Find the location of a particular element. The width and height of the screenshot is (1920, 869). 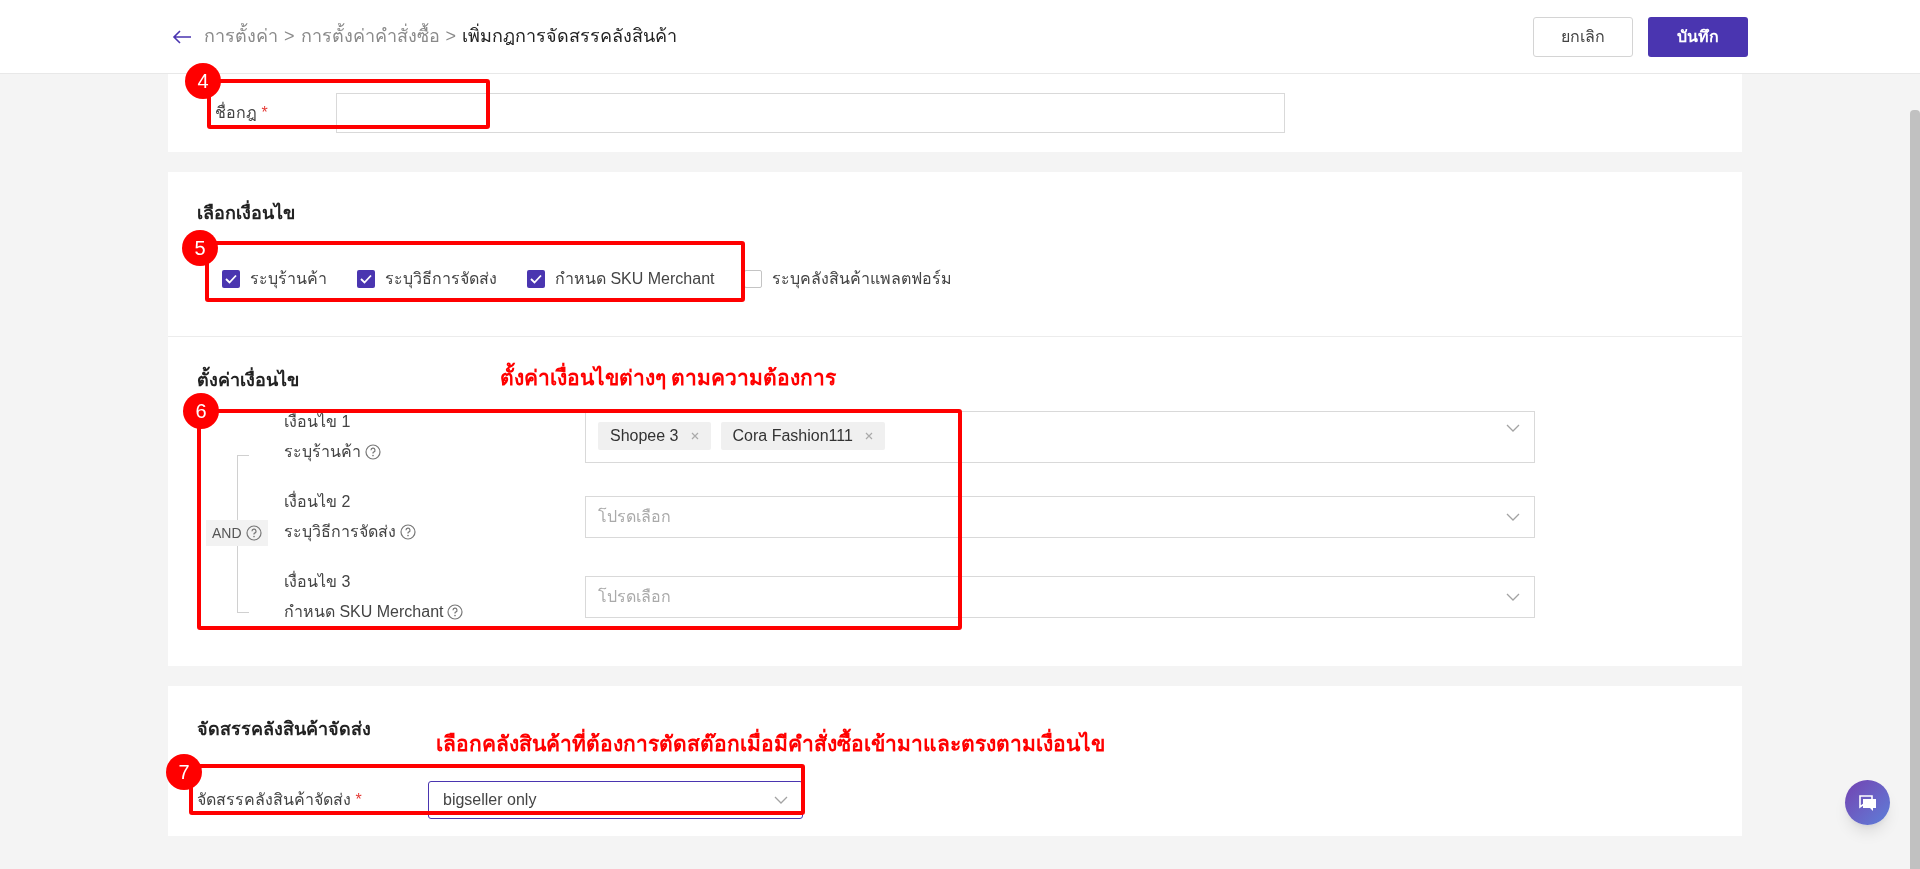

condition-label: กำหนด SKU Merchant is located at coordinates (364, 612).